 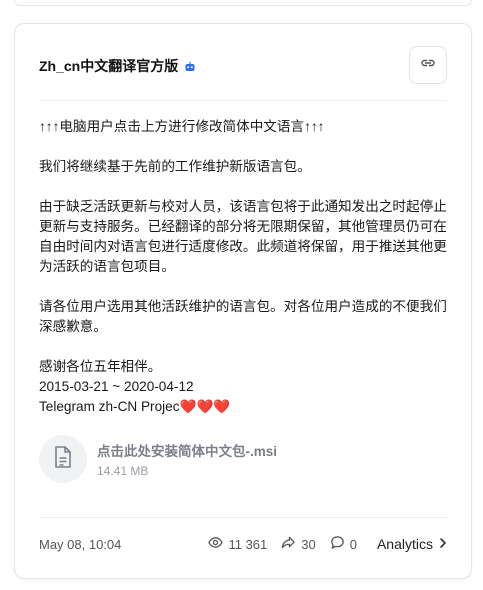 I want to click on copy-link-button, so click(x=428, y=65).